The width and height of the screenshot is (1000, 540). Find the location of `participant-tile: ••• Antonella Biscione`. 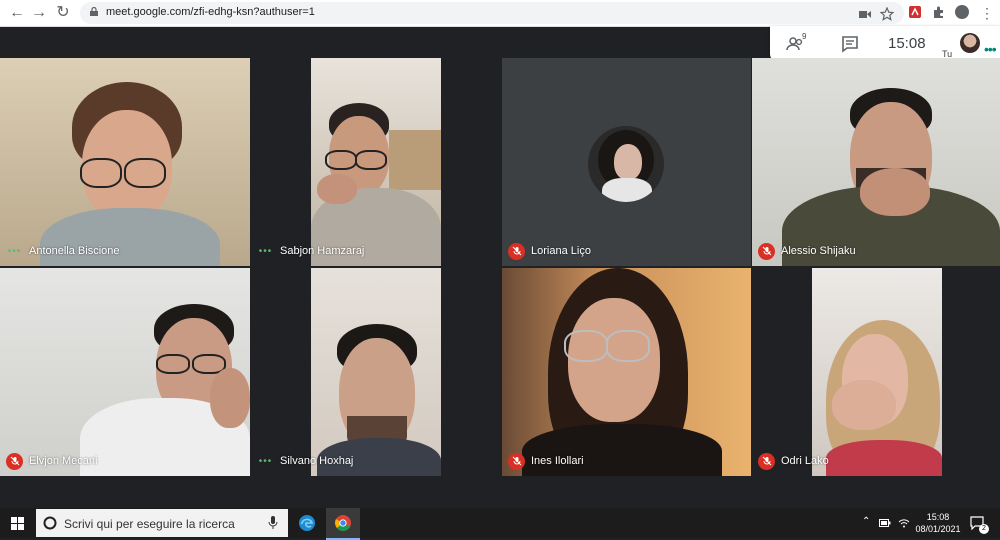

participant-tile: ••• Antonella Biscione is located at coordinates (125, 162).